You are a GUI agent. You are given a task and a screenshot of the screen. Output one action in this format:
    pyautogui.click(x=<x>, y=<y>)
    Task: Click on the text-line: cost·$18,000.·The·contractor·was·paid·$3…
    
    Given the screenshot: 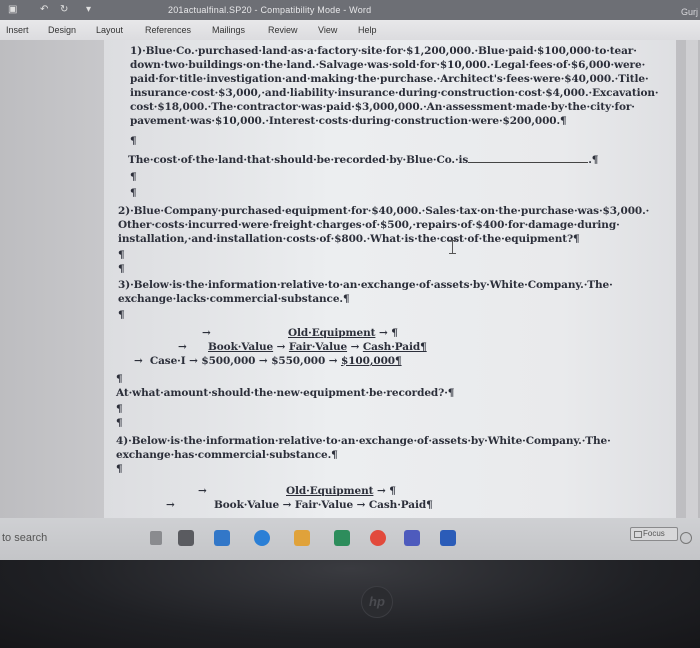 What is the action you would take?
    pyautogui.click(x=382, y=107)
    